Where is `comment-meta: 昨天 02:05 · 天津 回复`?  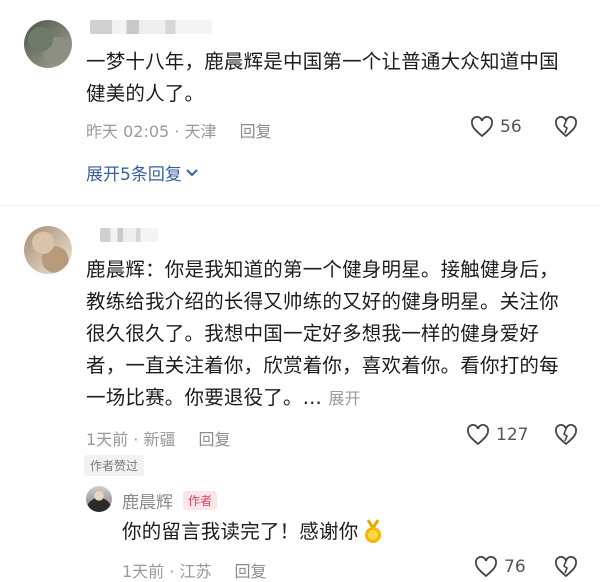
comment-meta: 昨天 02:05 · 天津 回复 is located at coordinates (179, 130).